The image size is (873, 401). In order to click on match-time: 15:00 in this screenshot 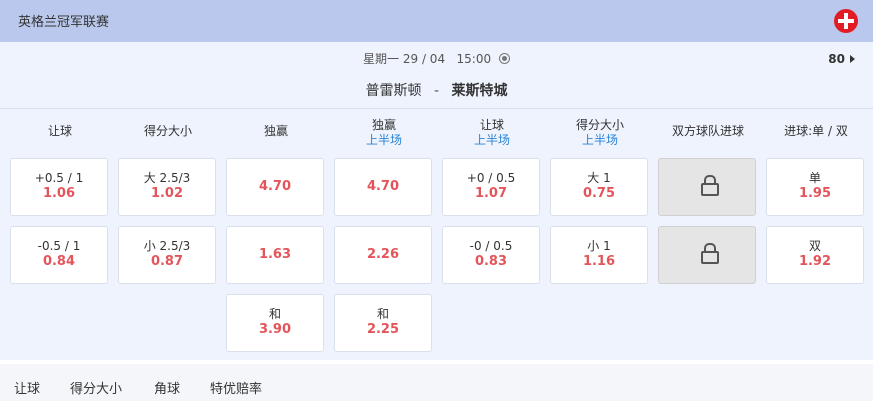, I will do `click(474, 59)`.